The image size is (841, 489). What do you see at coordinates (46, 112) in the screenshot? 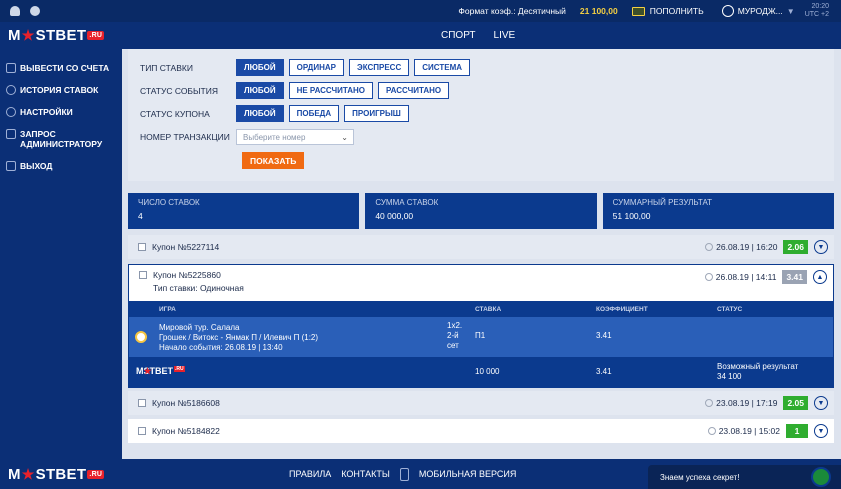
I see `sidebar-item-label: НАСТРОЙКИ` at bounding box center [46, 112].